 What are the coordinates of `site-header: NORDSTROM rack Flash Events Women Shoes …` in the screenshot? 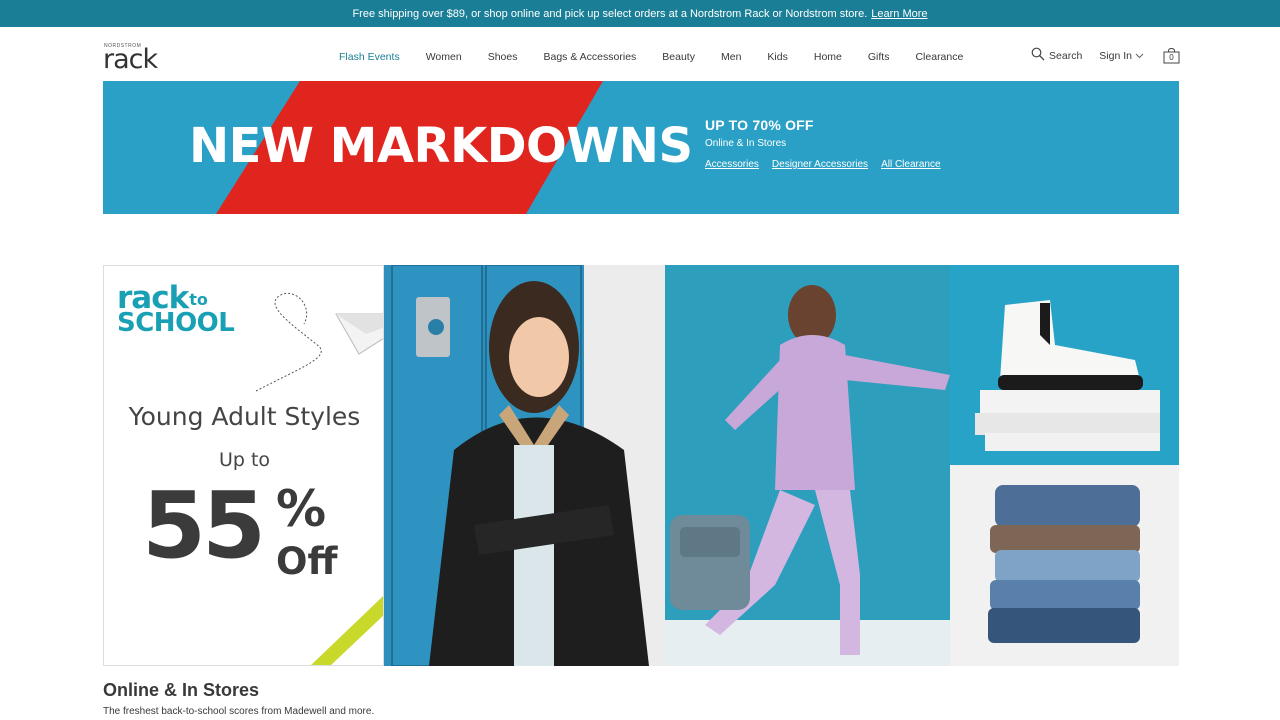 It's located at (640, 54).